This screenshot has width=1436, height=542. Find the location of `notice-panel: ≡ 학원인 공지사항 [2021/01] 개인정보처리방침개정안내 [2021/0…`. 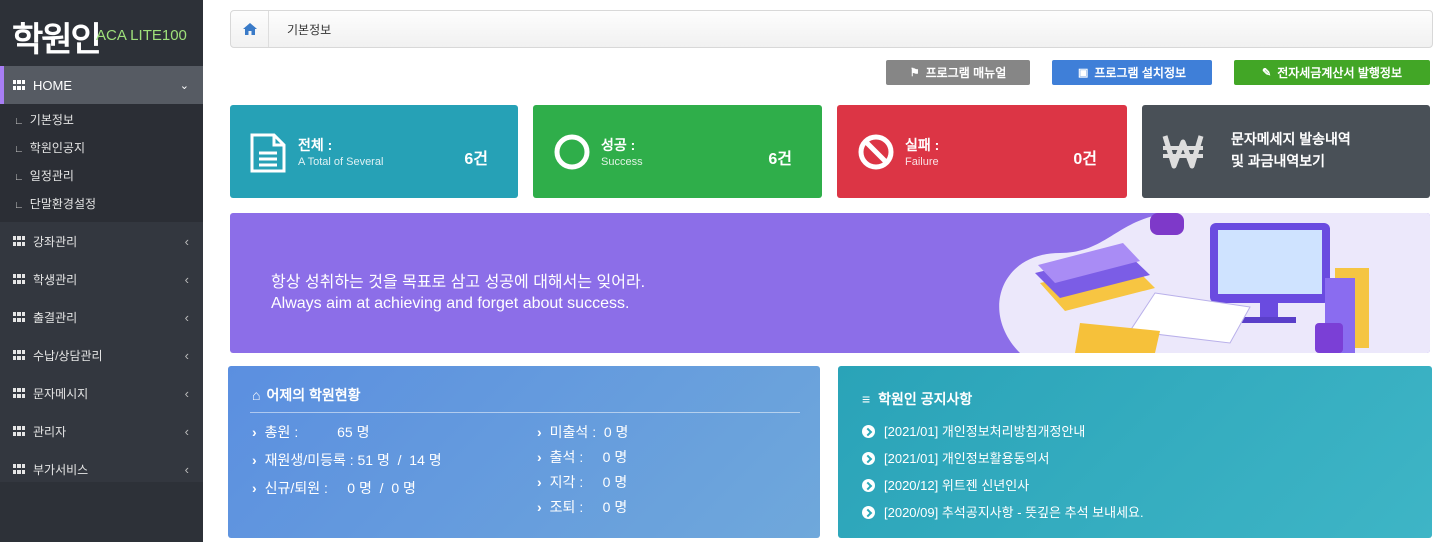

notice-panel: ≡ 학원인 공지사항 [2021/01] 개인정보처리방침개정안내 [2021/0… is located at coordinates (1135, 452).